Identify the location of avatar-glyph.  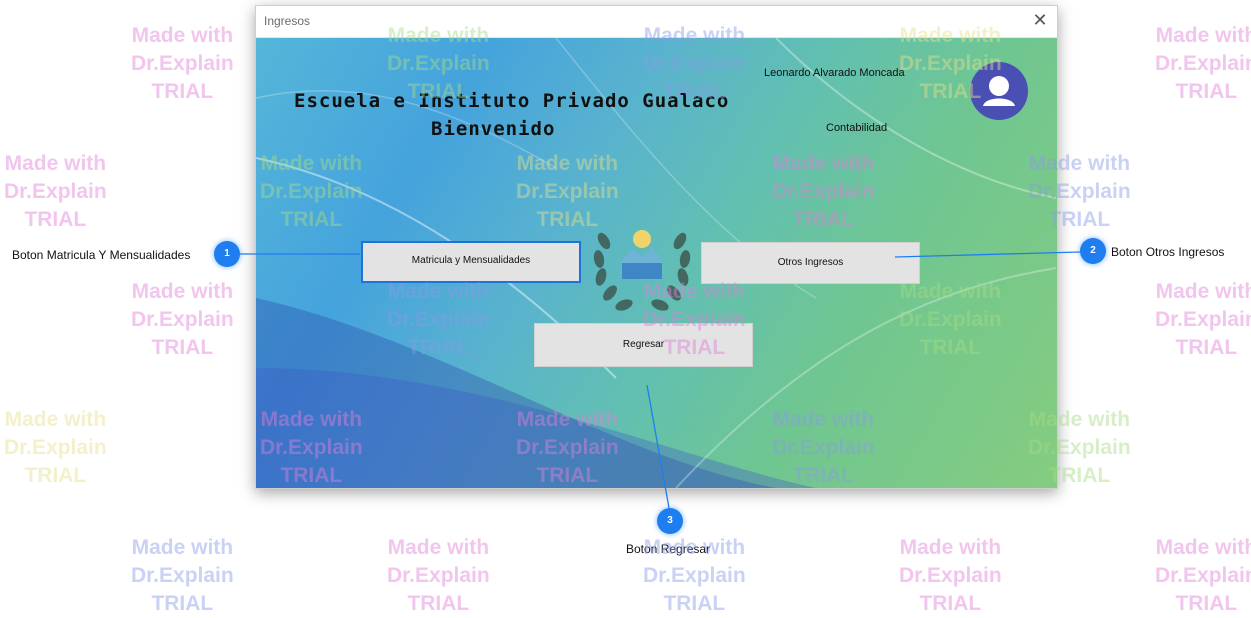
(999, 91).